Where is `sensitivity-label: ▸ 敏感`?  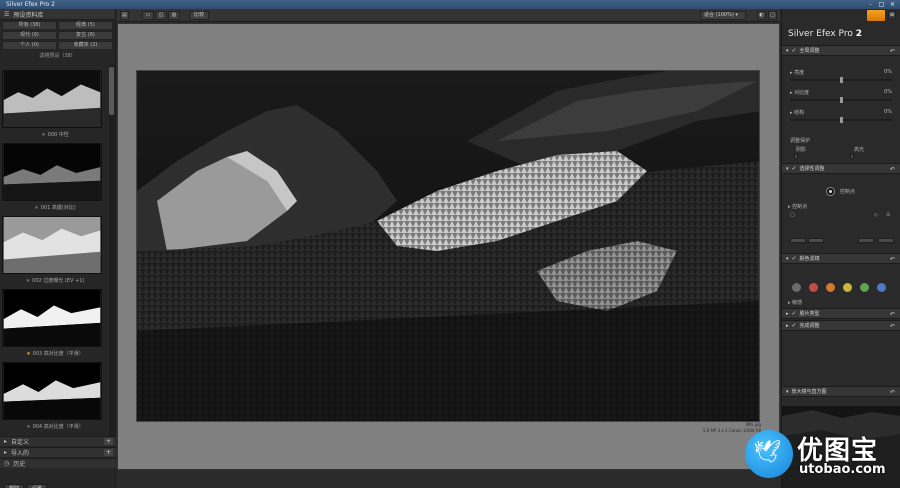
sensitivity-label: ▸ 敏感 is located at coordinates (795, 303).